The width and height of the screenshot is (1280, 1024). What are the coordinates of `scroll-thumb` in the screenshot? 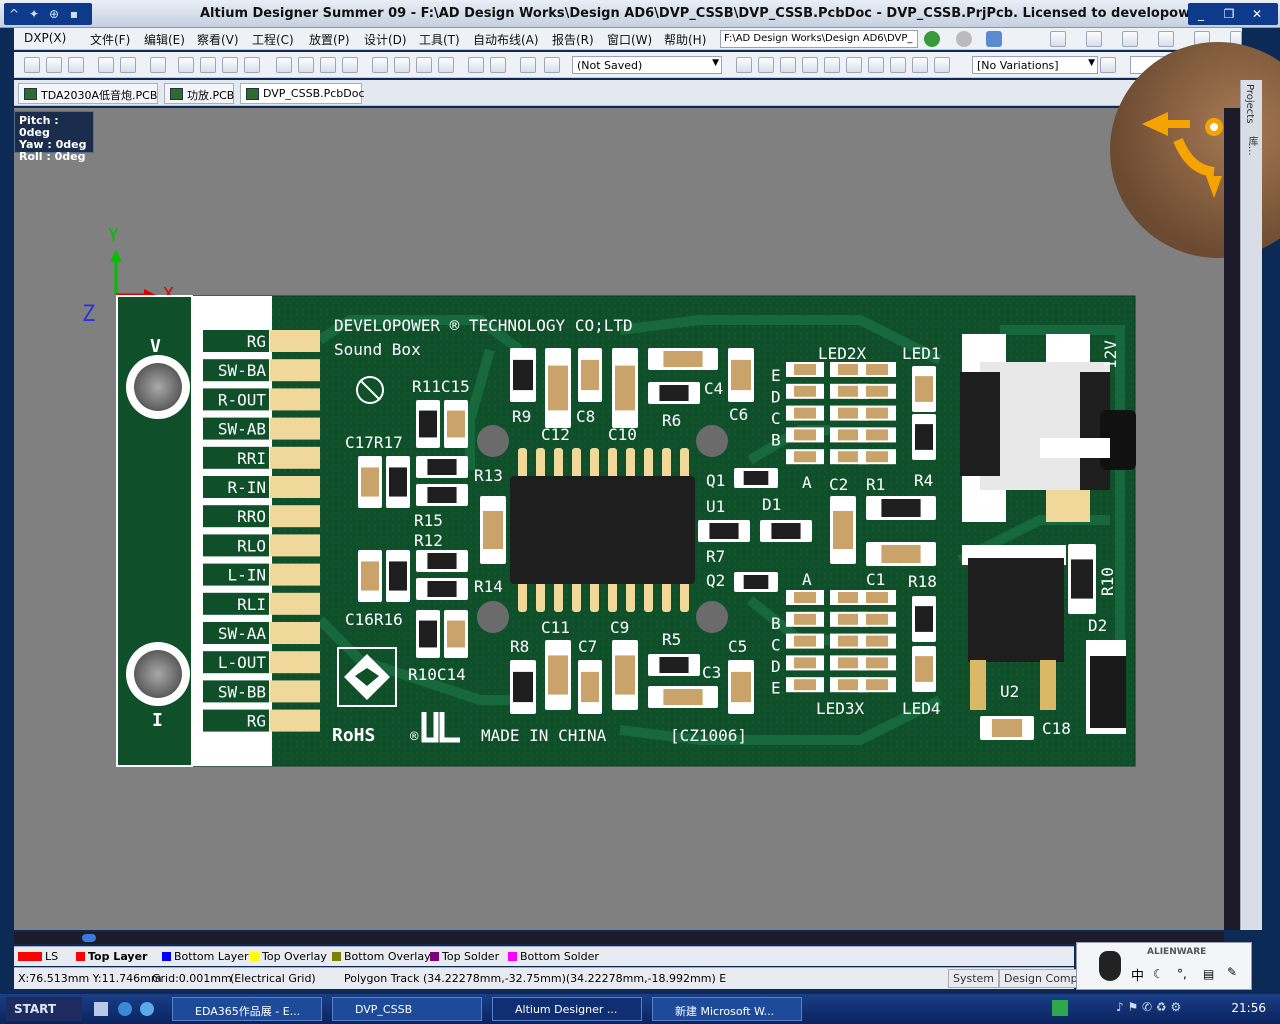 It's located at (89, 938).